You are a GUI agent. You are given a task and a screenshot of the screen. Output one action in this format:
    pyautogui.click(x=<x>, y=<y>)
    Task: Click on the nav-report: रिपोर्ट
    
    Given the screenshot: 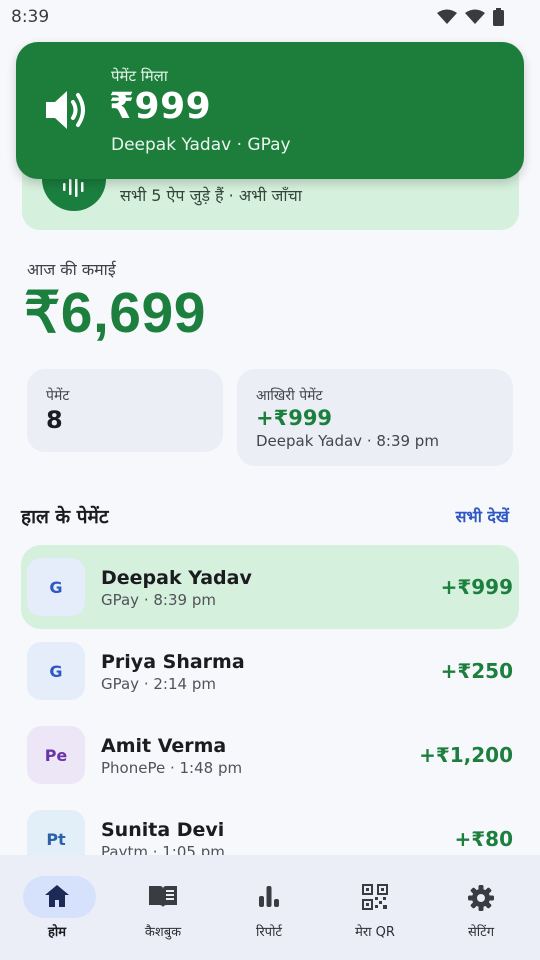 What is the action you would take?
    pyautogui.click(x=269, y=910)
    